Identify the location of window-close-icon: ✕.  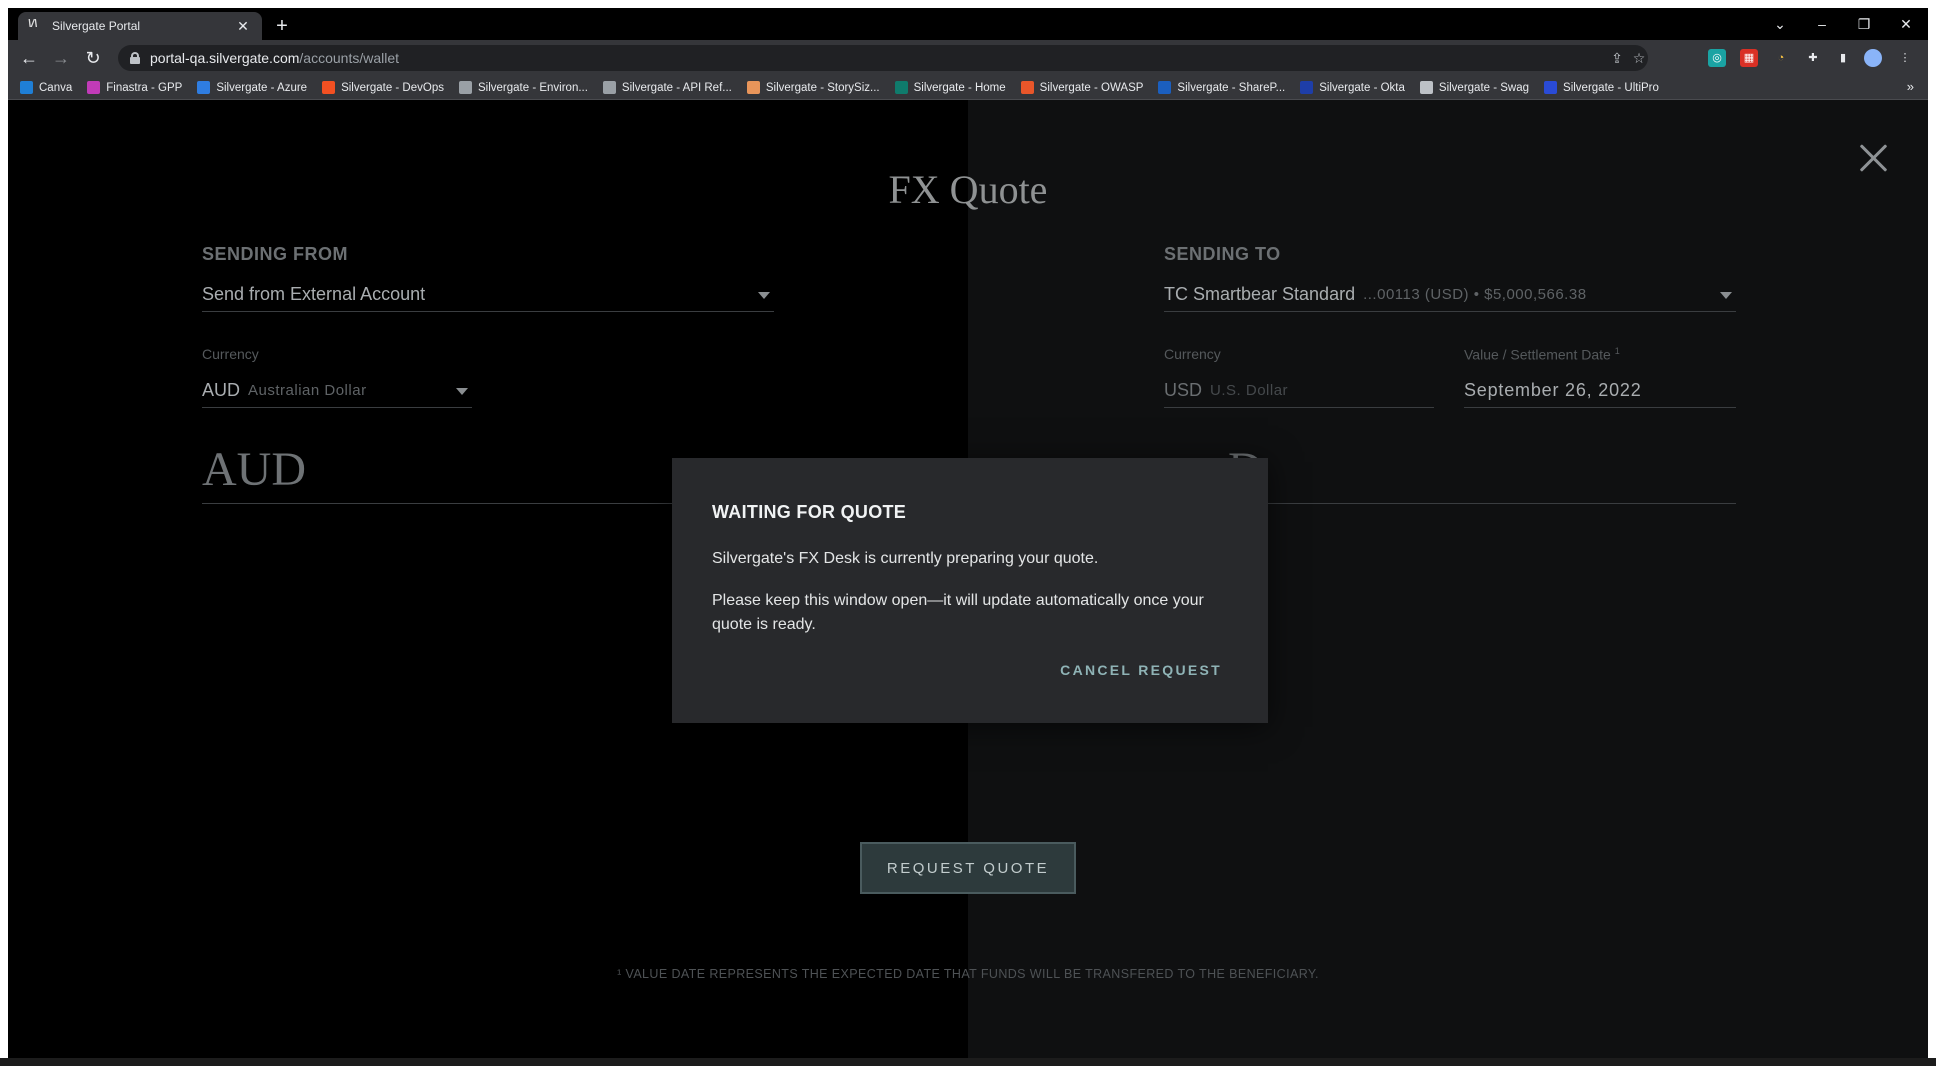
(1906, 24).